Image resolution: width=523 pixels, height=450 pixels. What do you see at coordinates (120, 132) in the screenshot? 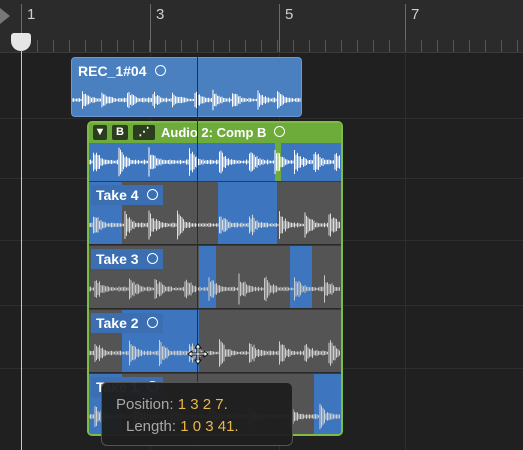
I see `take-folder-menu-button: B` at bounding box center [120, 132].